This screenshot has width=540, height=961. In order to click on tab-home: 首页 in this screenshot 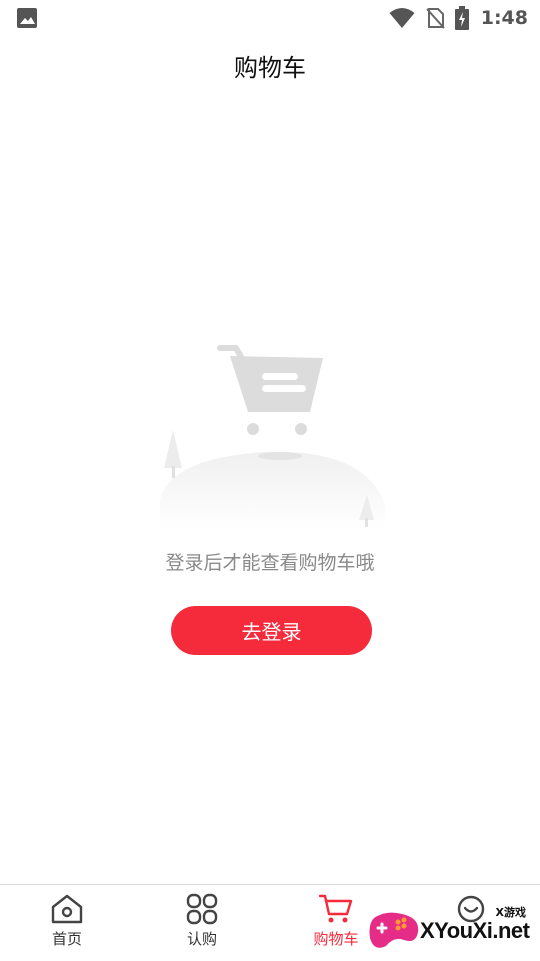, I will do `click(67, 925)`.